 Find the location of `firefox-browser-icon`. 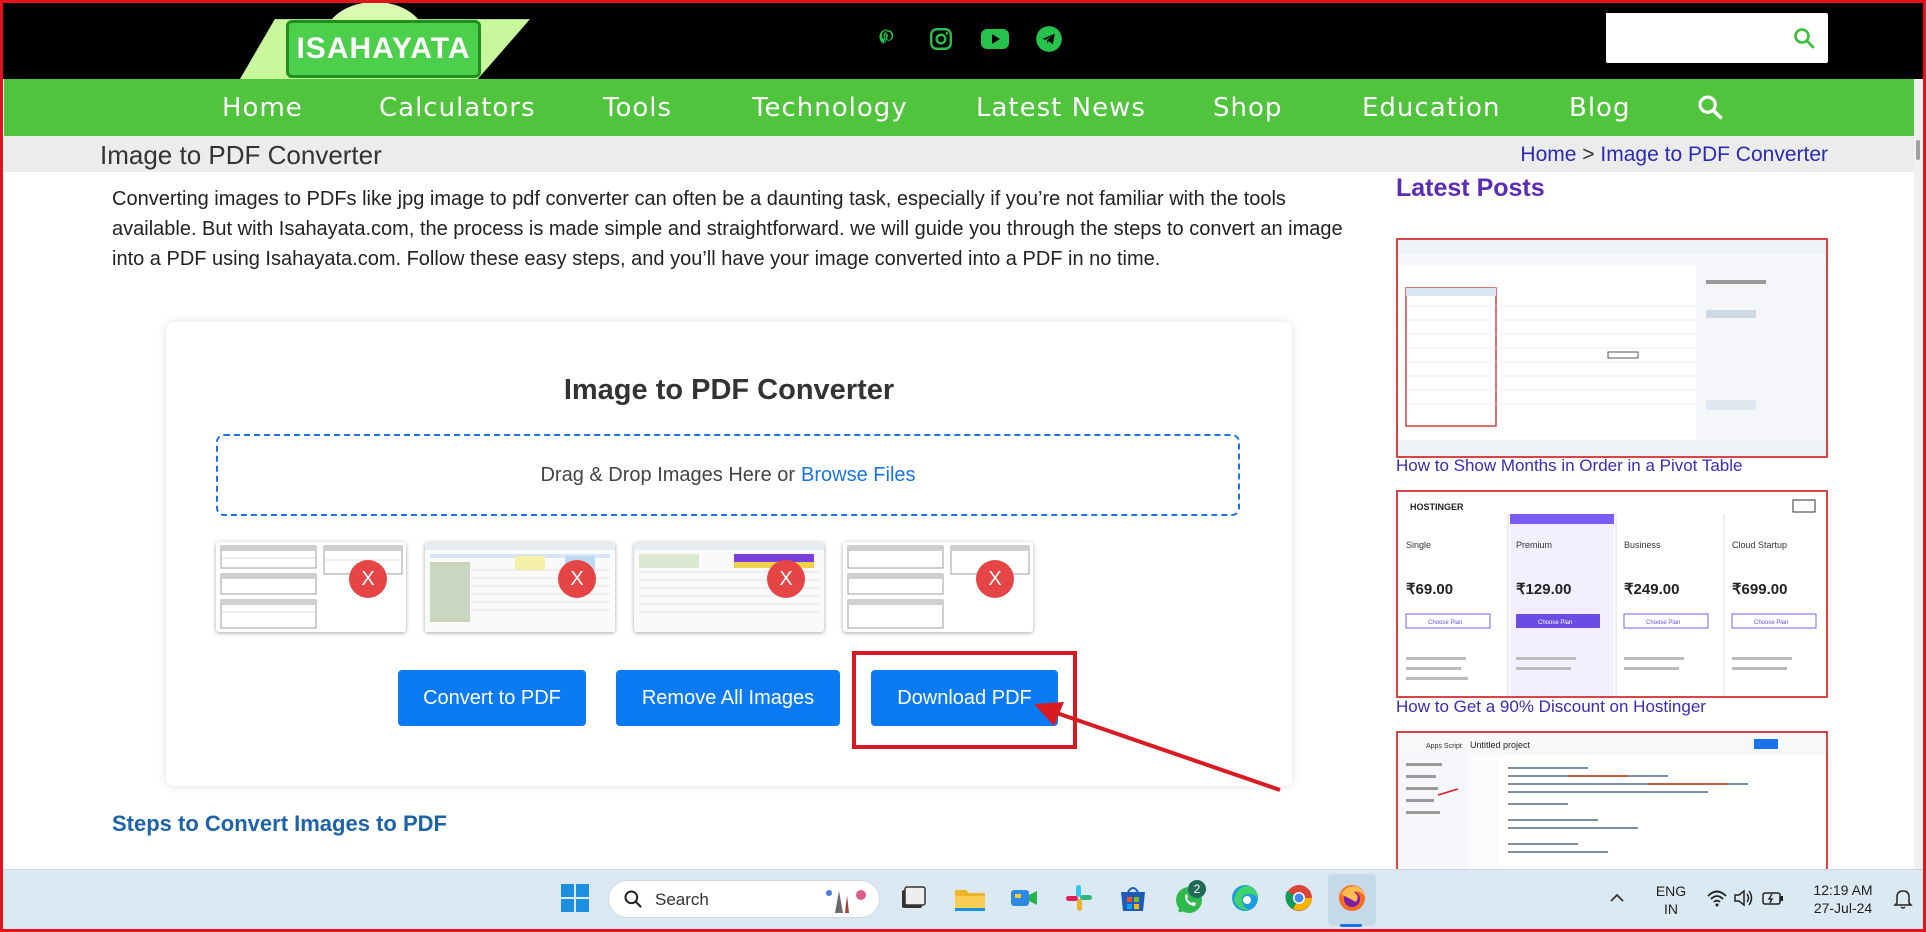

firefox-browser-icon is located at coordinates (1353, 899).